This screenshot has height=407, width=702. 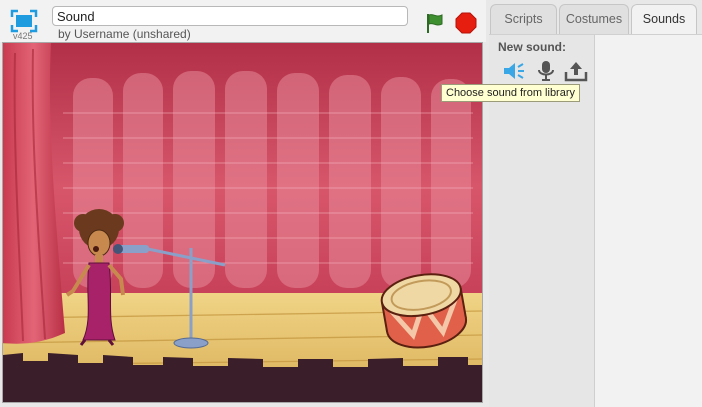 What do you see at coordinates (532, 47) in the screenshot?
I see `new-sound-label: New sound:` at bounding box center [532, 47].